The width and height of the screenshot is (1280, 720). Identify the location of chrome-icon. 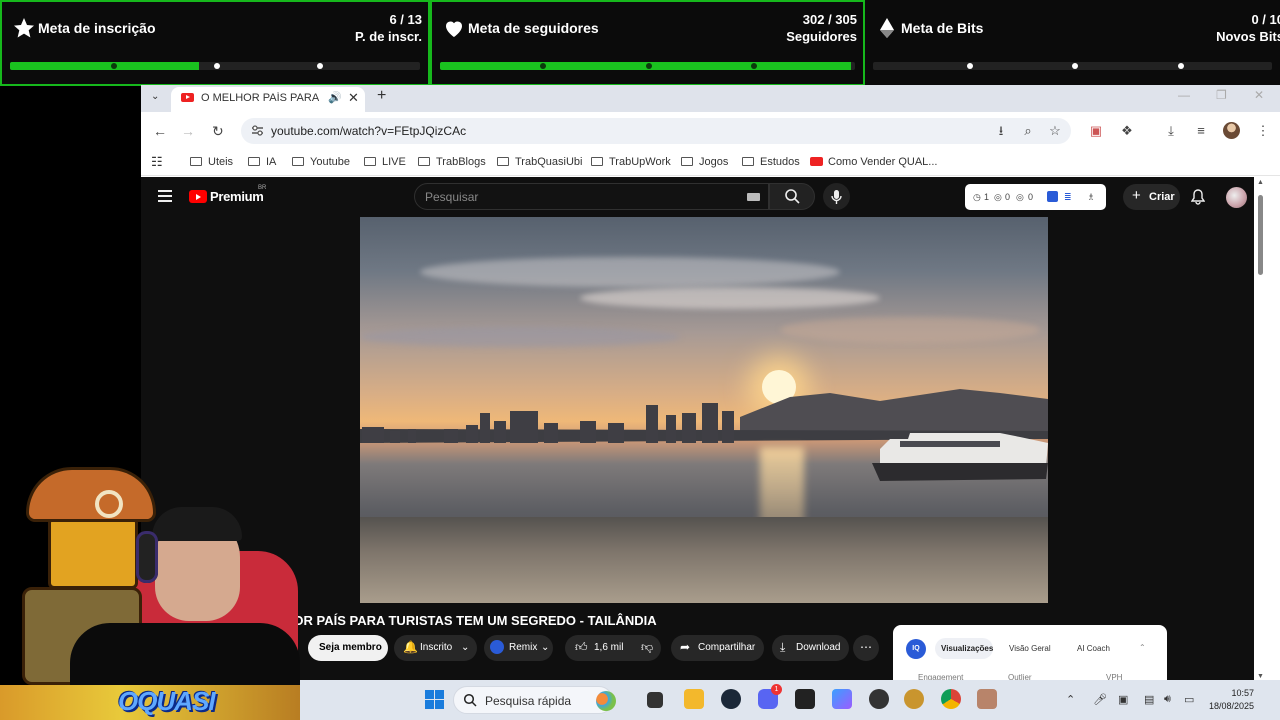
(951, 699).